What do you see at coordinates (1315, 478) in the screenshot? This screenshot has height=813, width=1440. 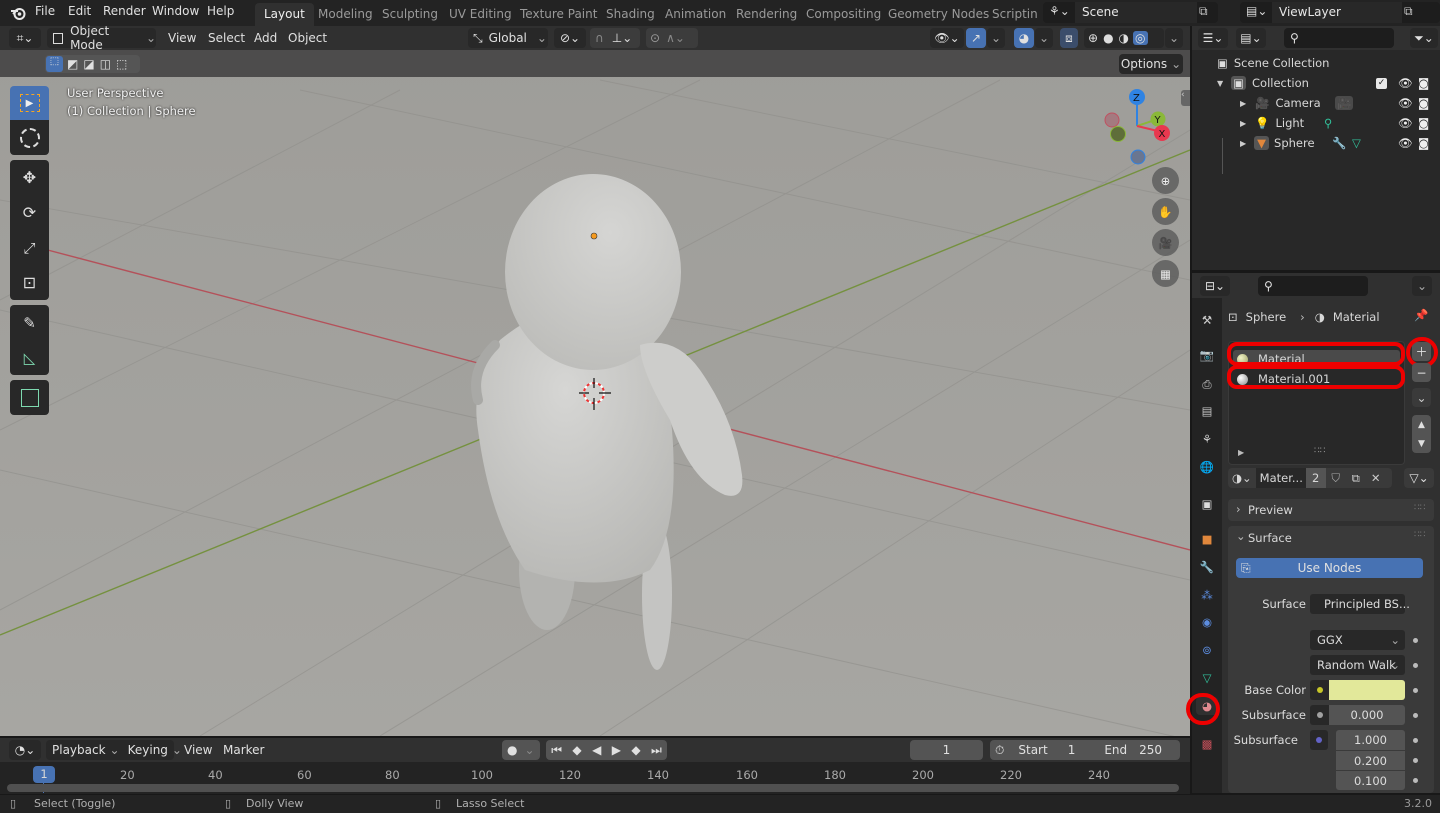 I see `user-count: 2` at bounding box center [1315, 478].